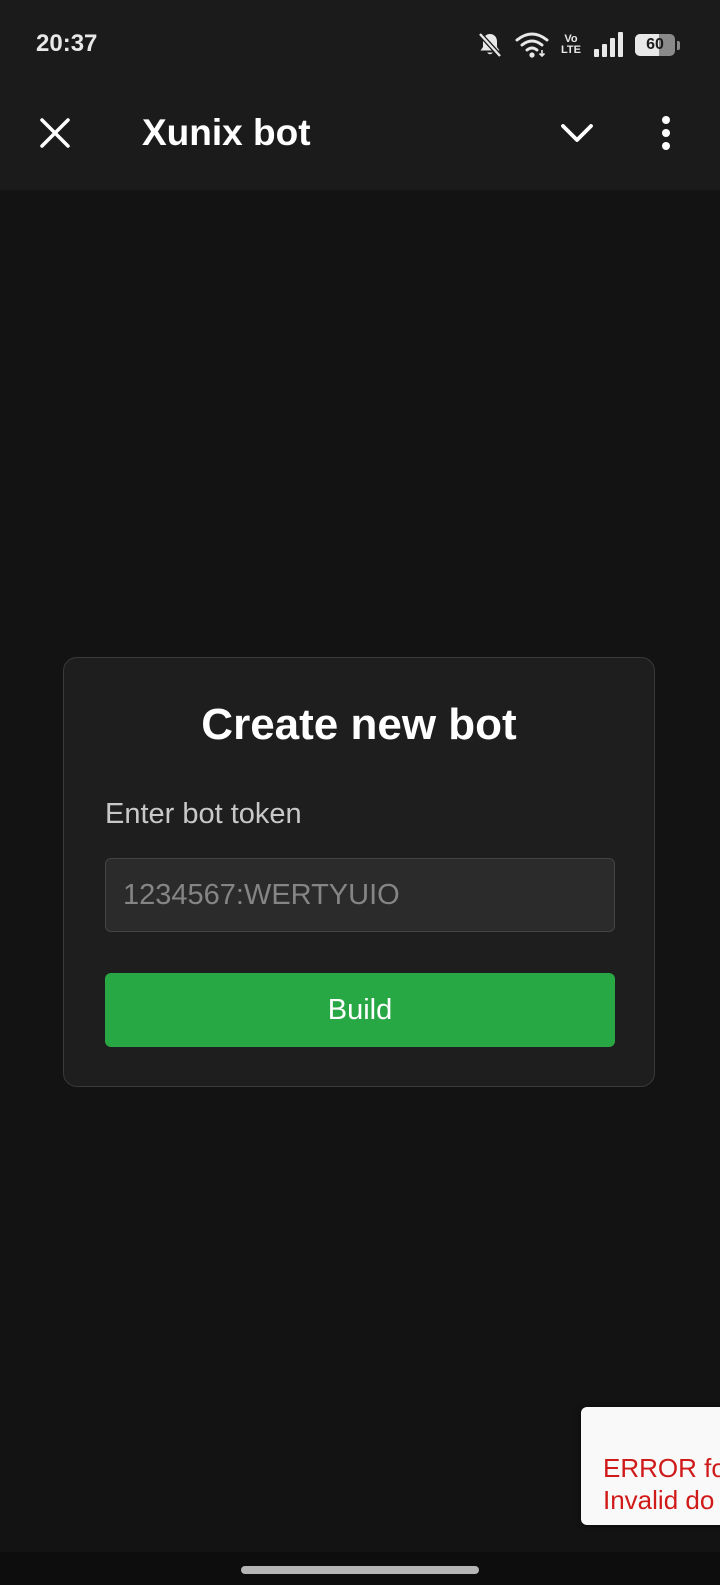 This screenshot has height=1585, width=720. I want to click on app-bar: Xunix bot, so click(360, 139).